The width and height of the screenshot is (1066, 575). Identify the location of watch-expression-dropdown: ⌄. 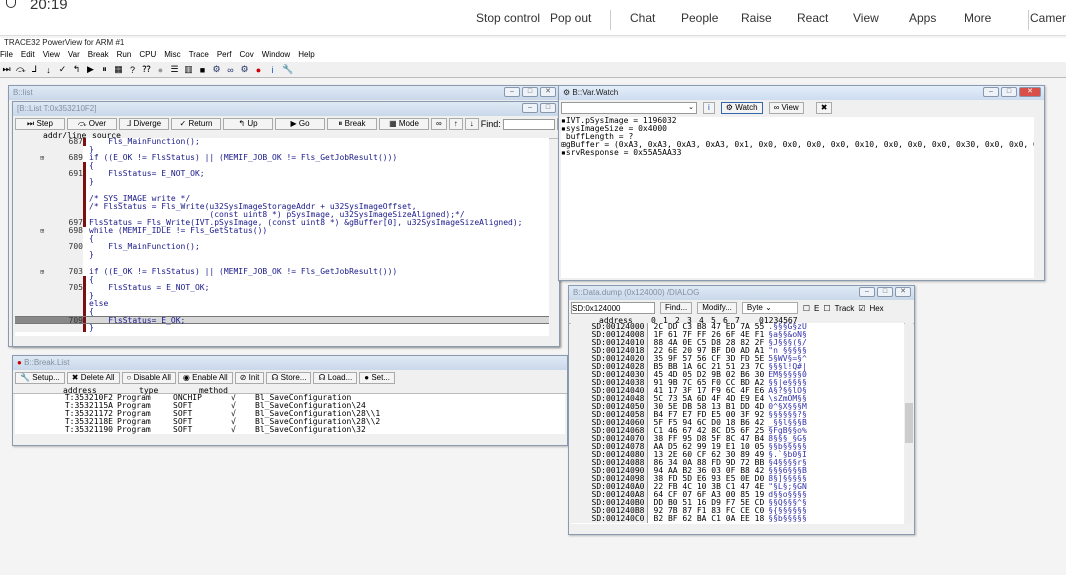
(629, 108).